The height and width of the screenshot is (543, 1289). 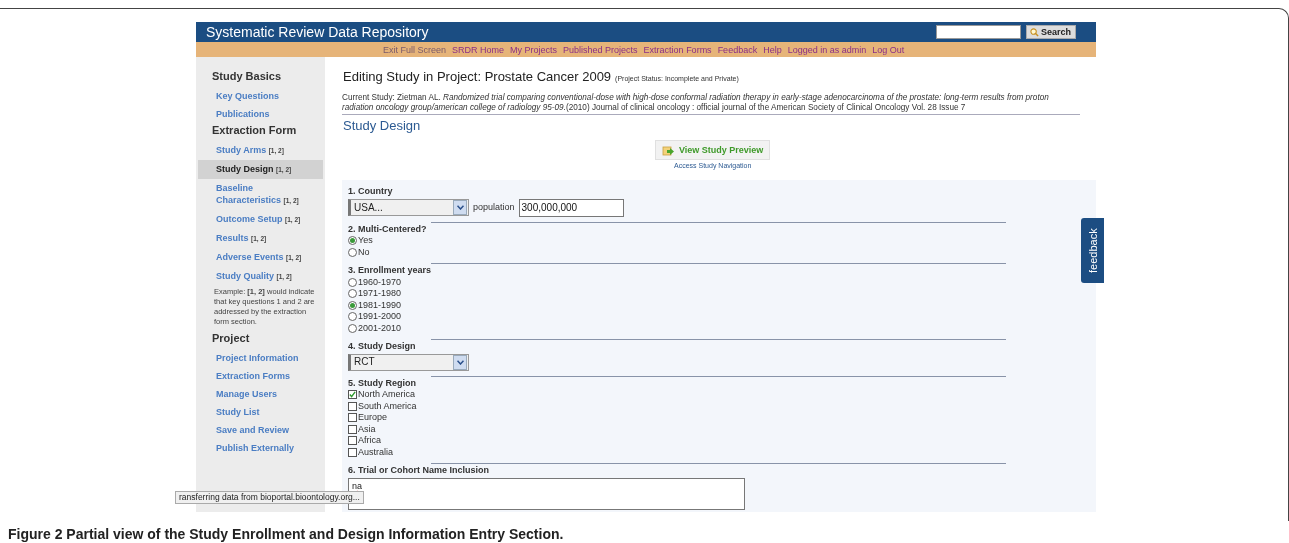 I want to click on question-label: 2. Multi-Centered?, so click(x=387, y=229).